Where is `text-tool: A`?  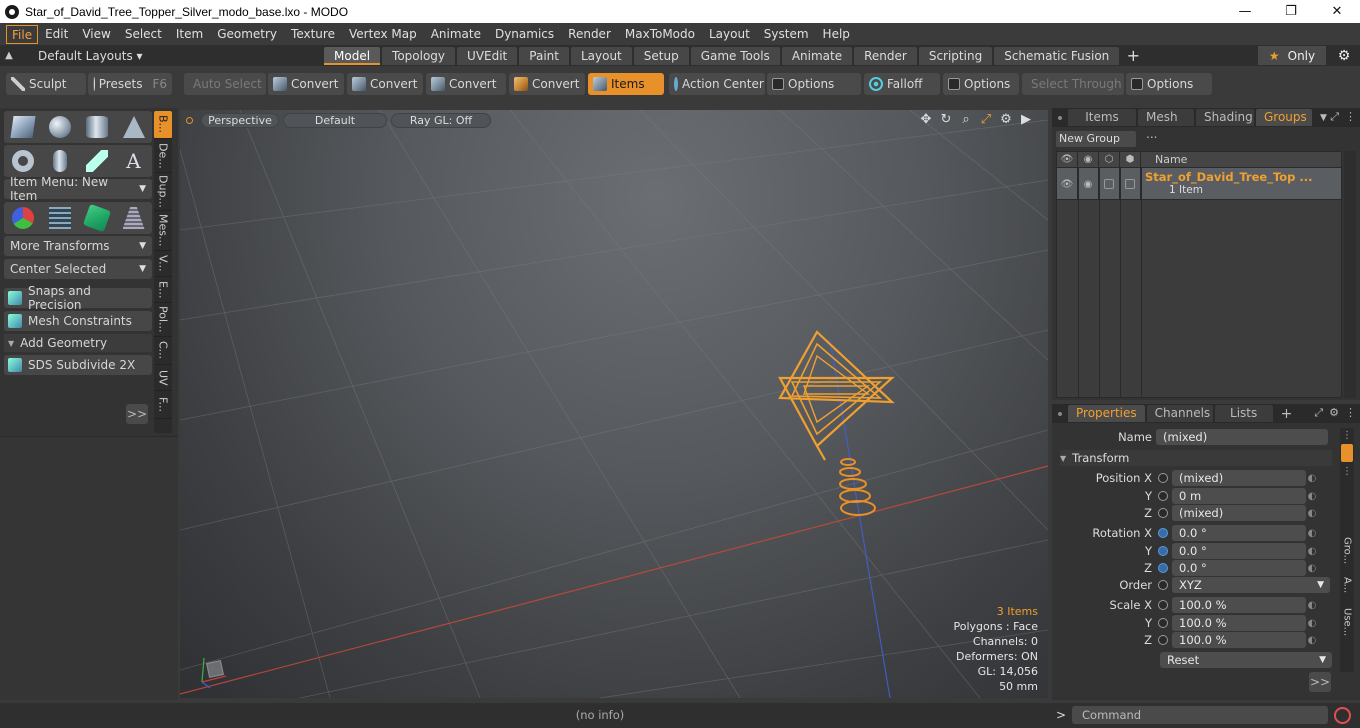 text-tool: A is located at coordinates (133, 161).